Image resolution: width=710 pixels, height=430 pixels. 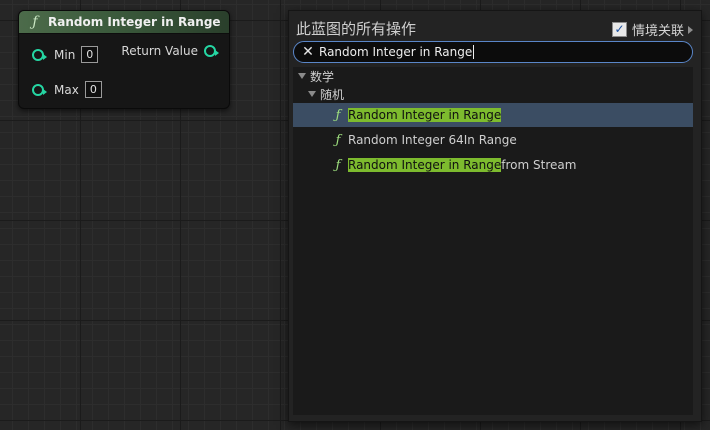 I want to click on input-pin-max-row: Max 0, so click(x=67, y=89).